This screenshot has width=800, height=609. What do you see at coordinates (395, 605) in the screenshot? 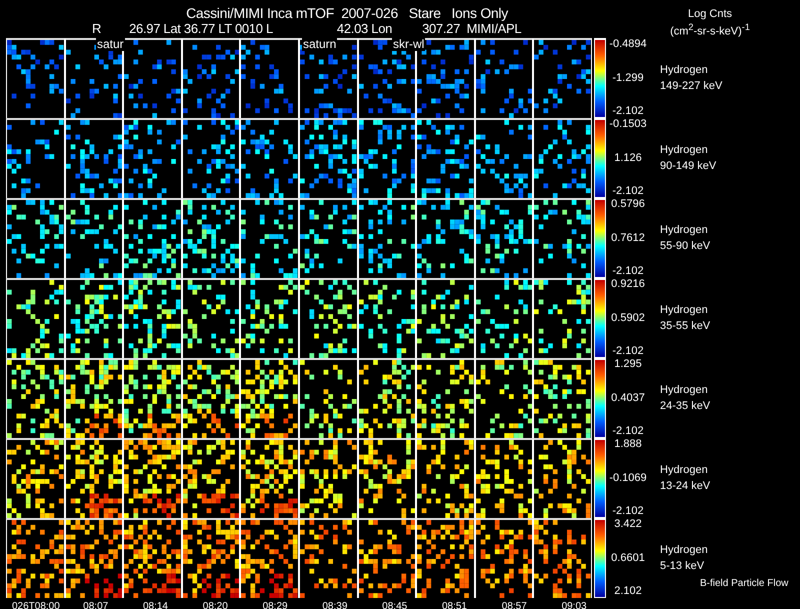
I see `time-tick-label: 08:45` at bounding box center [395, 605].